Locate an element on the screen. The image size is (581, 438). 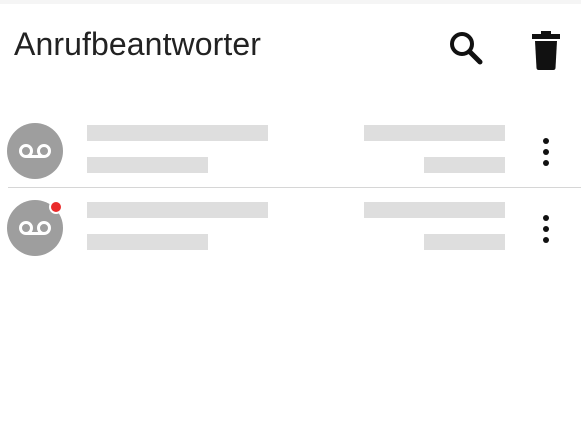
divider is located at coordinates (294, 187).